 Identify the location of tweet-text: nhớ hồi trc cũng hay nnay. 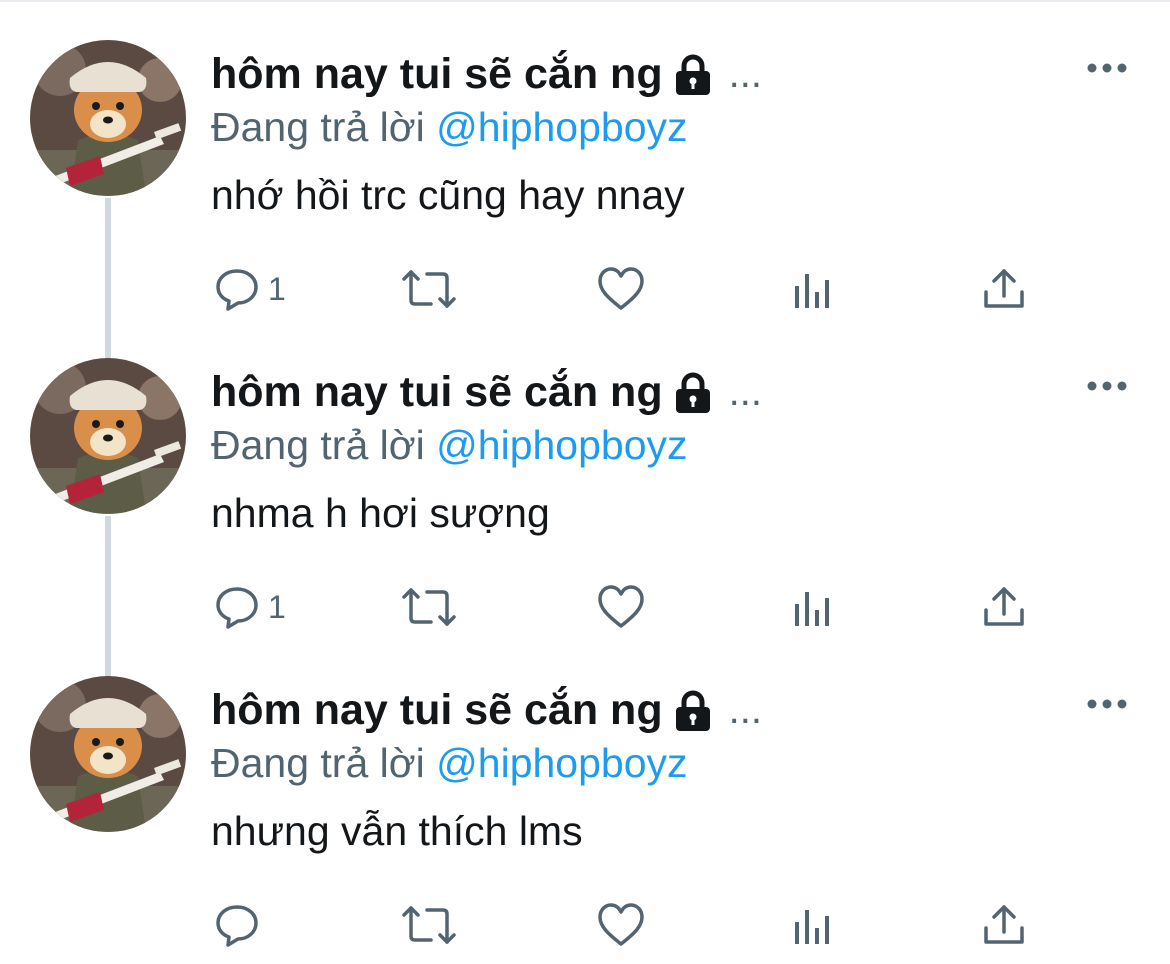
(448, 195).